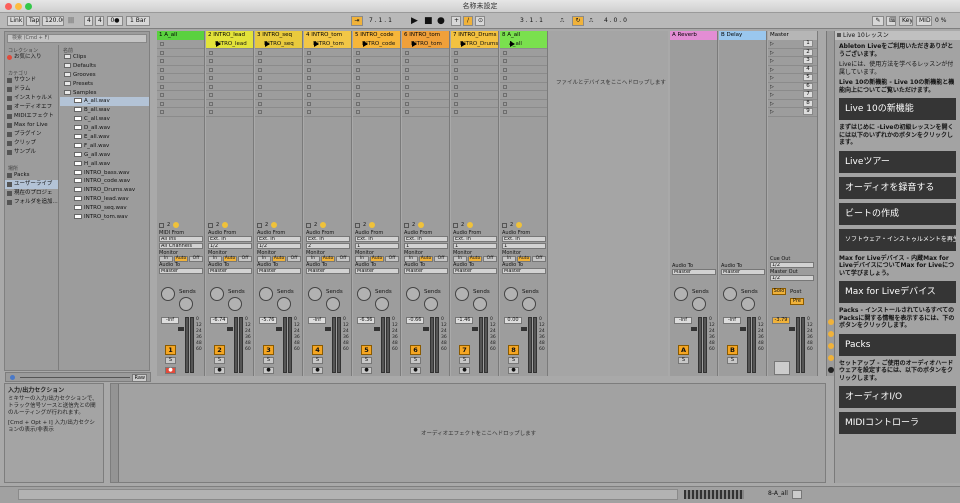 The width and height of the screenshot is (960, 503). I want to click on return-track-title: B Delay, so click(742, 35).